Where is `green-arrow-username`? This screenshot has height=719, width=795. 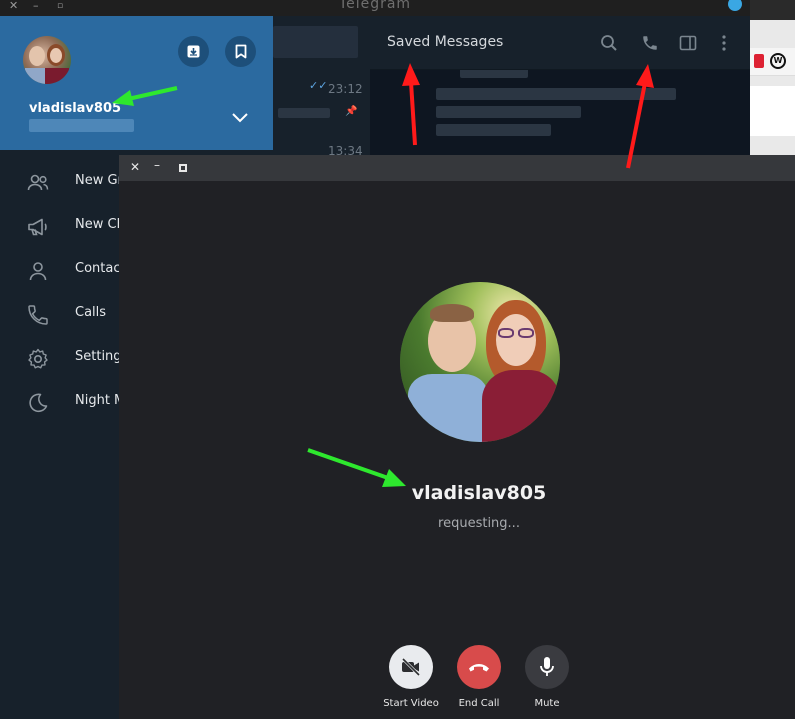 green-arrow-username is located at coordinates (145, 96).